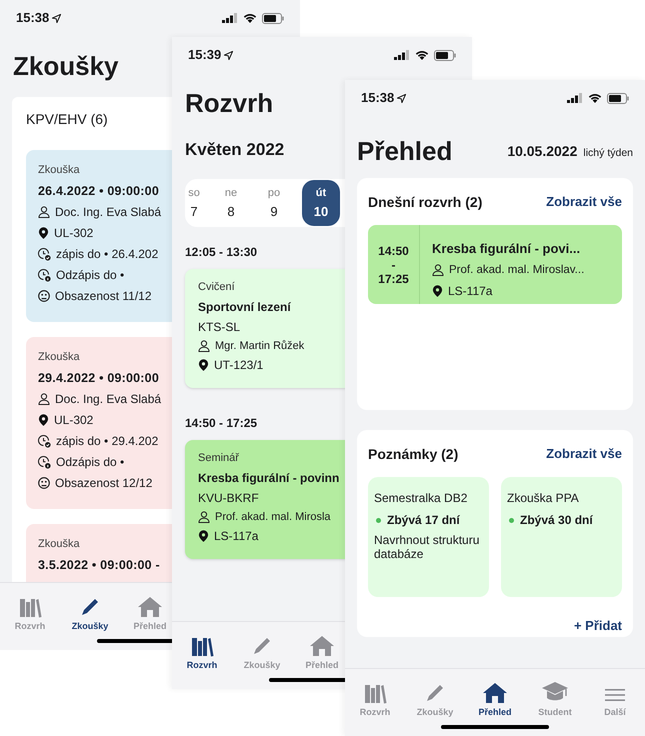 The image size is (645, 736). What do you see at coordinates (404, 151) in the screenshot?
I see `screen-title: Přehled` at bounding box center [404, 151].